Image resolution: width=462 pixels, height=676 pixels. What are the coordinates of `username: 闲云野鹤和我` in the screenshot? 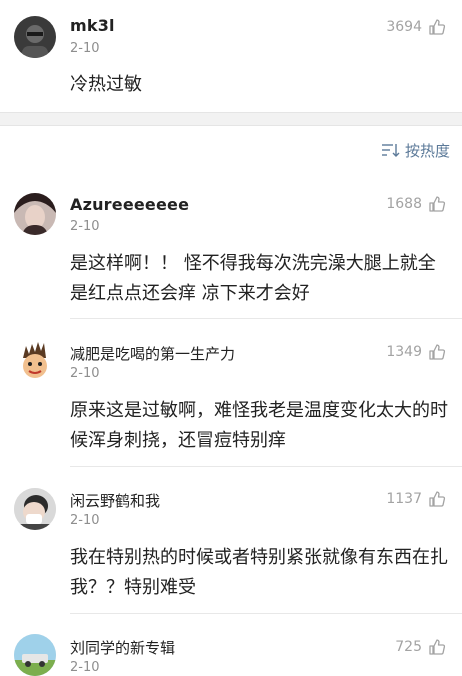 It's located at (115, 500).